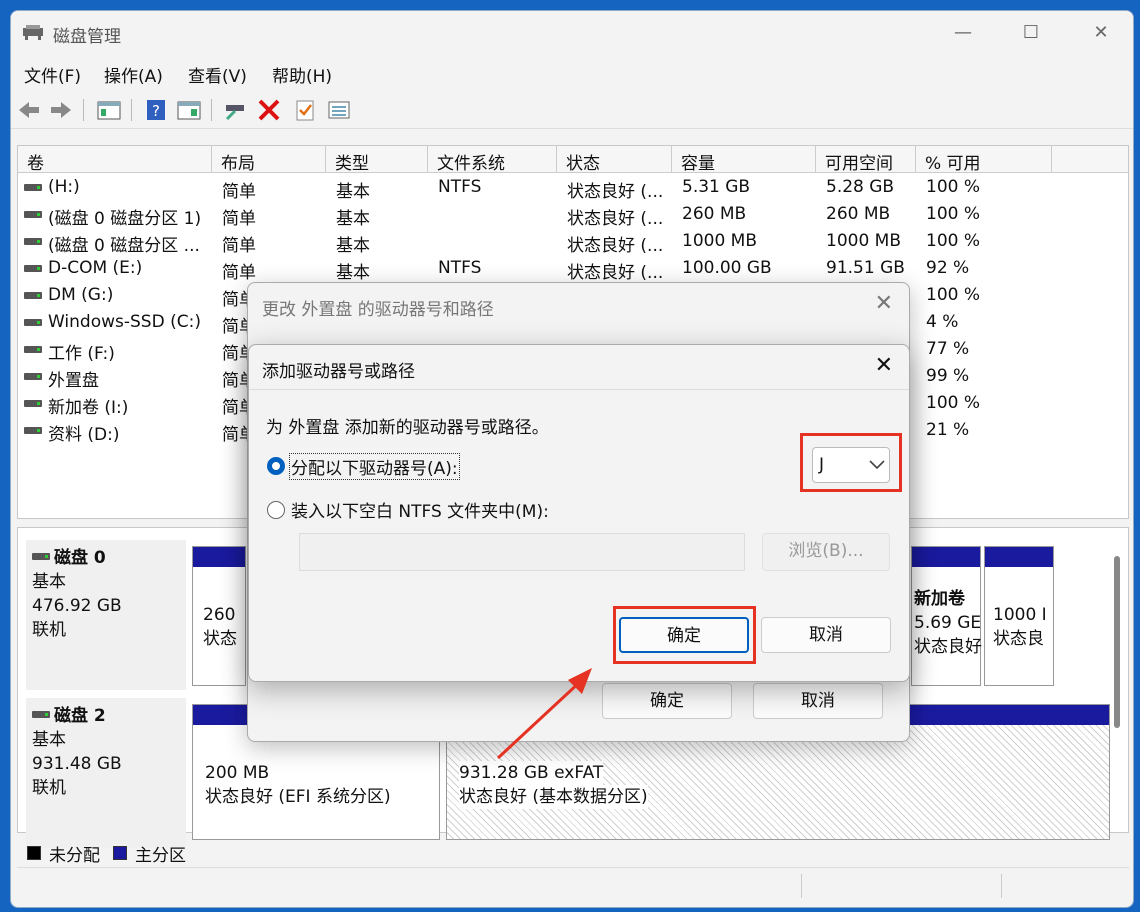 This screenshot has width=1140, height=912. I want to click on volume-cell-cap: 1000 MB, so click(719, 241).